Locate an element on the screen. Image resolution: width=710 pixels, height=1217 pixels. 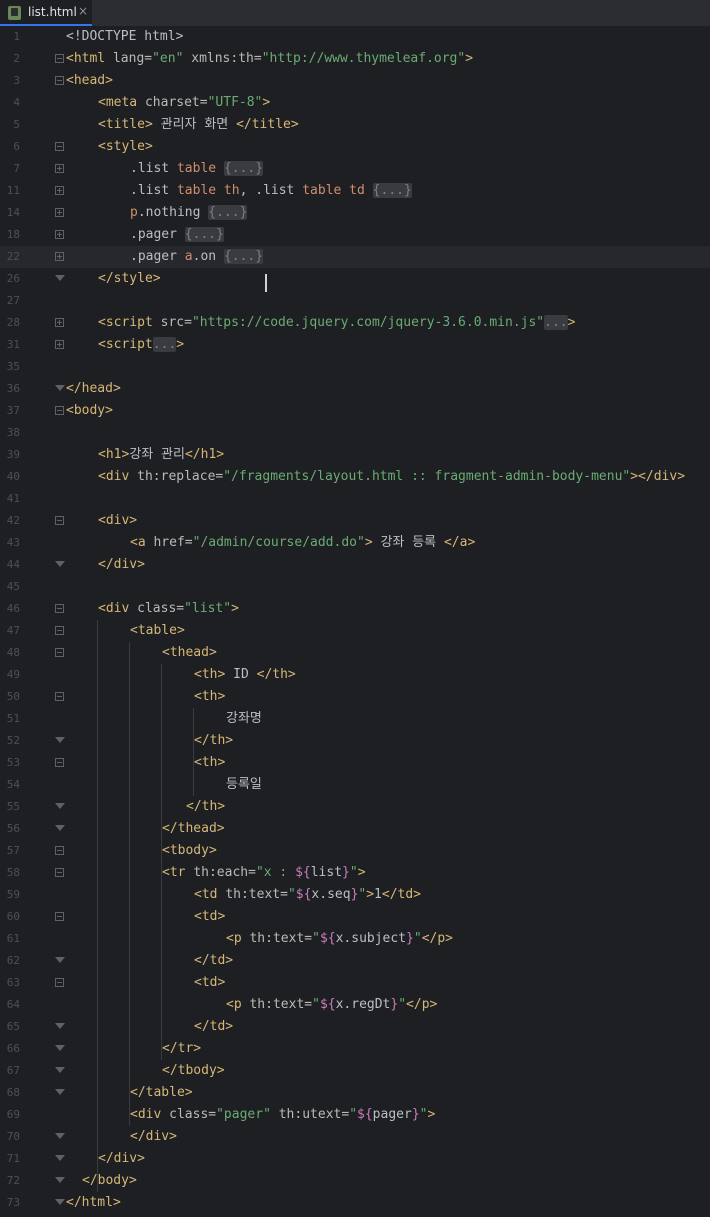
code-text: <div class="list"> is located at coordinates (168, 609).